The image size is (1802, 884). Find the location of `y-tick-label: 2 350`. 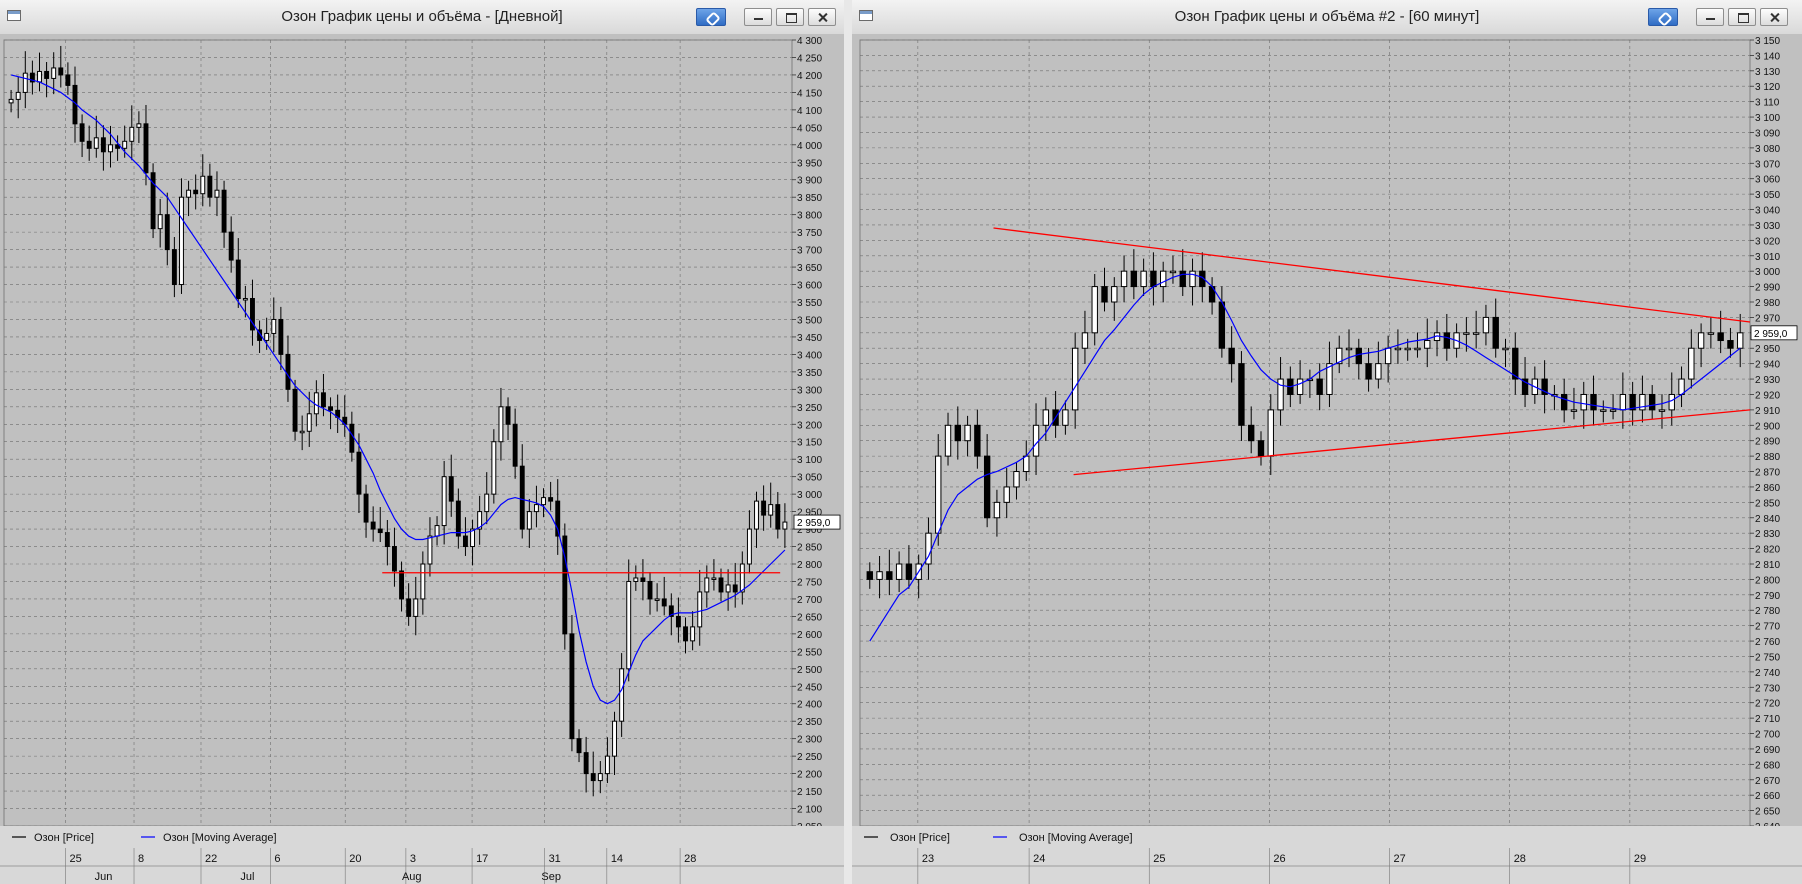

y-tick-label: 2 350 is located at coordinates (809, 722).